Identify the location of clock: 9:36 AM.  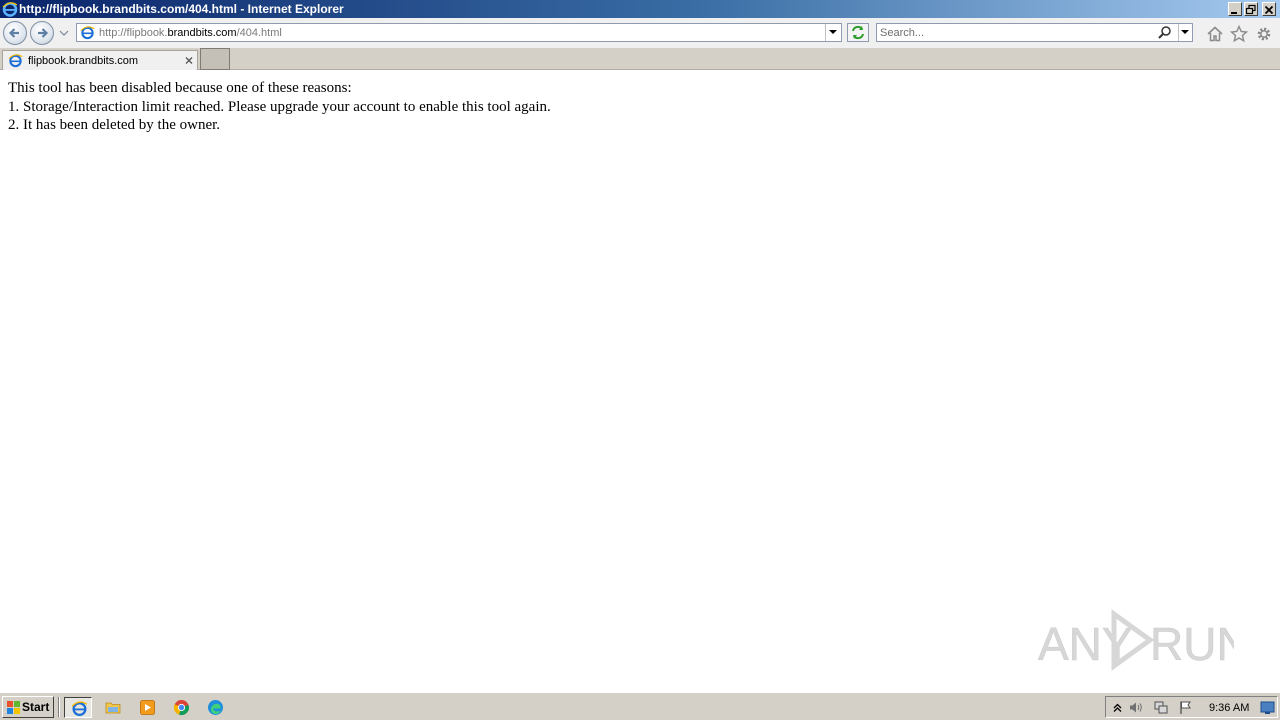
(1229, 708).